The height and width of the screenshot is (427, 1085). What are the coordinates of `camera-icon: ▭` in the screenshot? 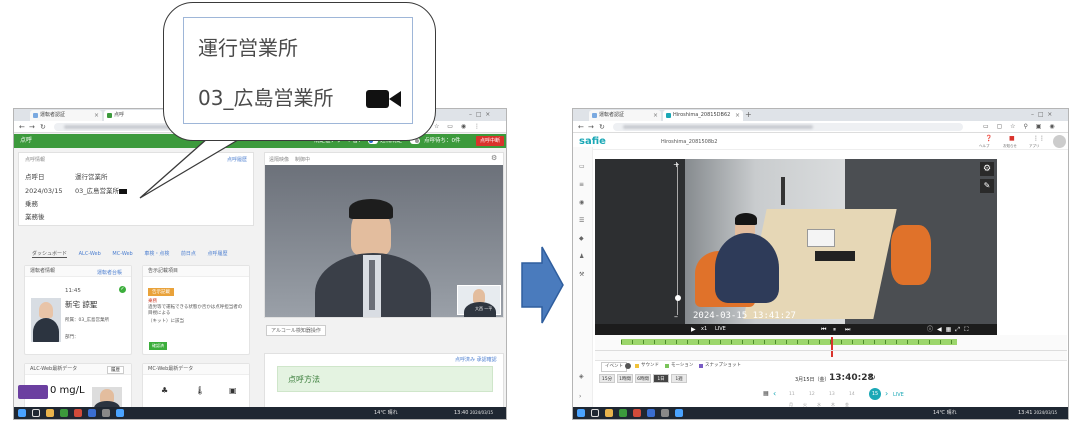 It's located at (582, 166).